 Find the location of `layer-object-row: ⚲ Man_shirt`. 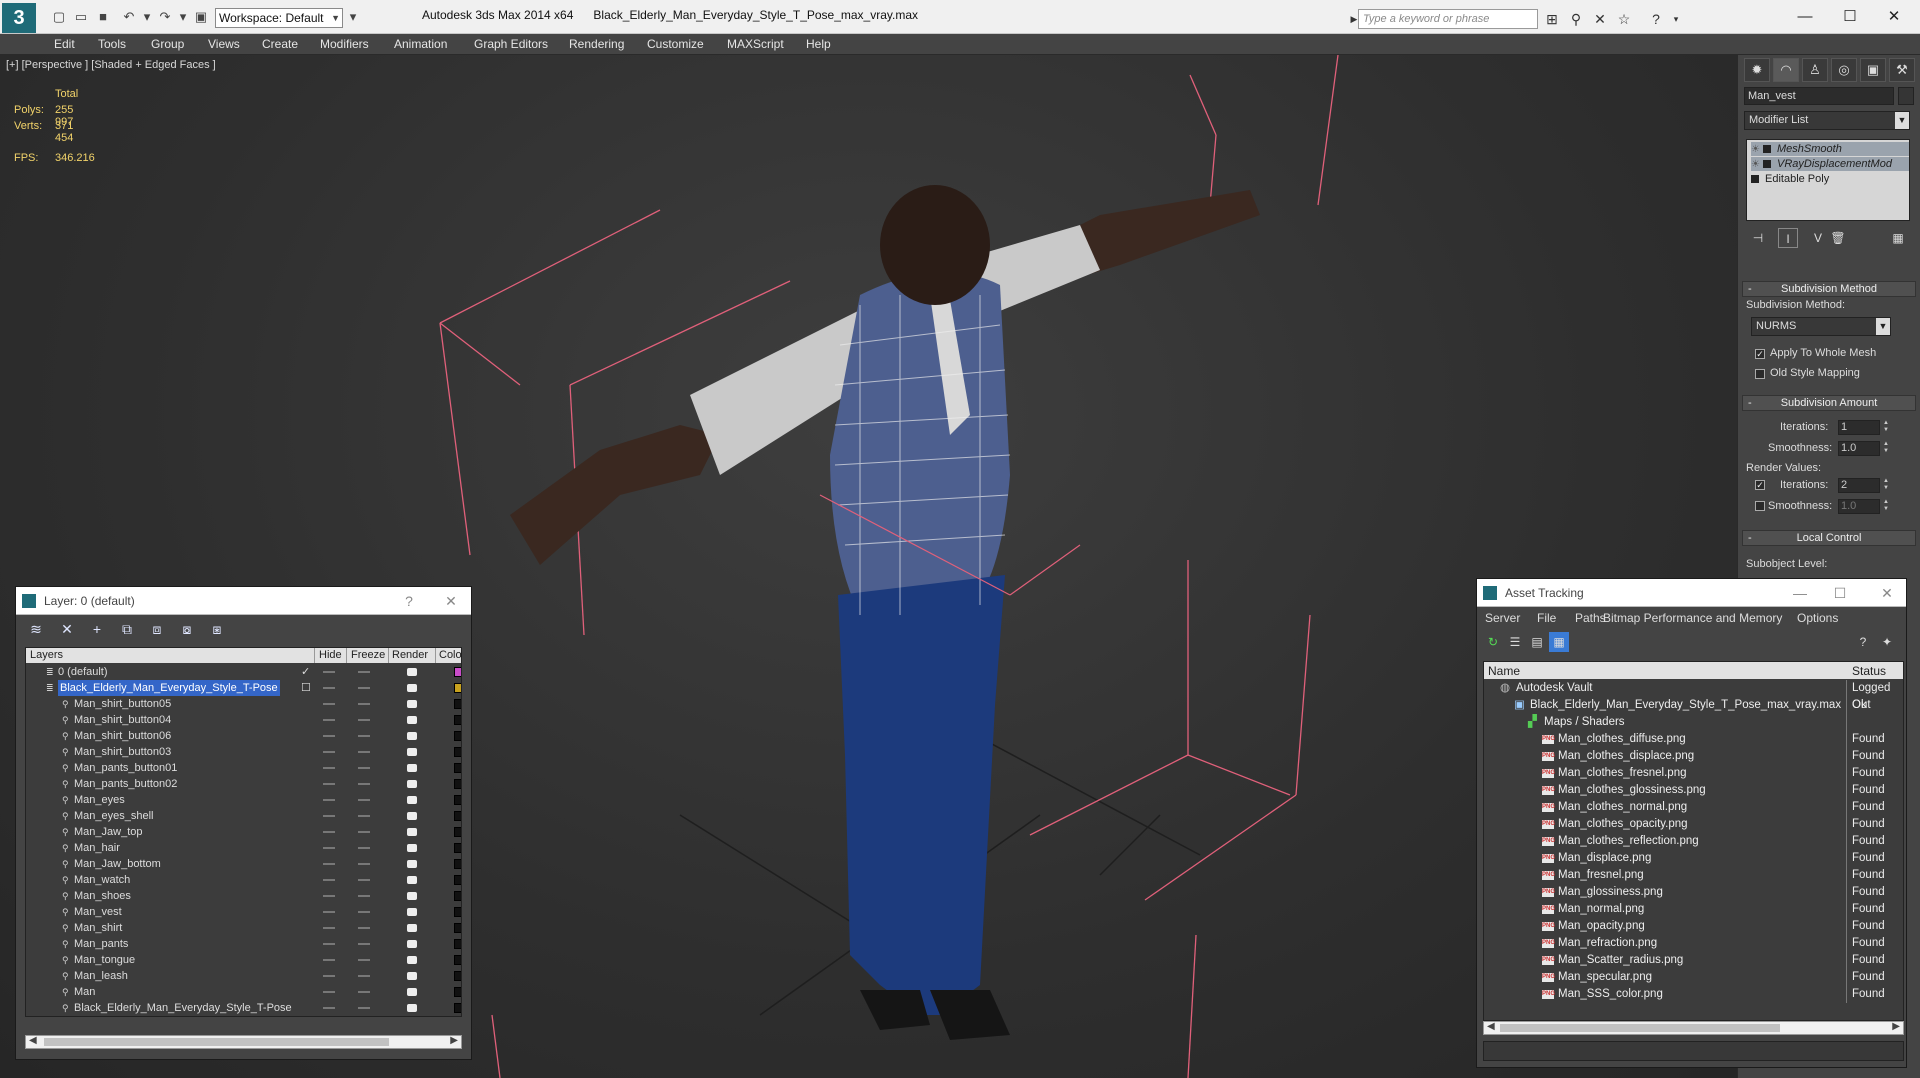

layer-object-row: ⚲ Man_shirt is located at coordinates (243, 928).